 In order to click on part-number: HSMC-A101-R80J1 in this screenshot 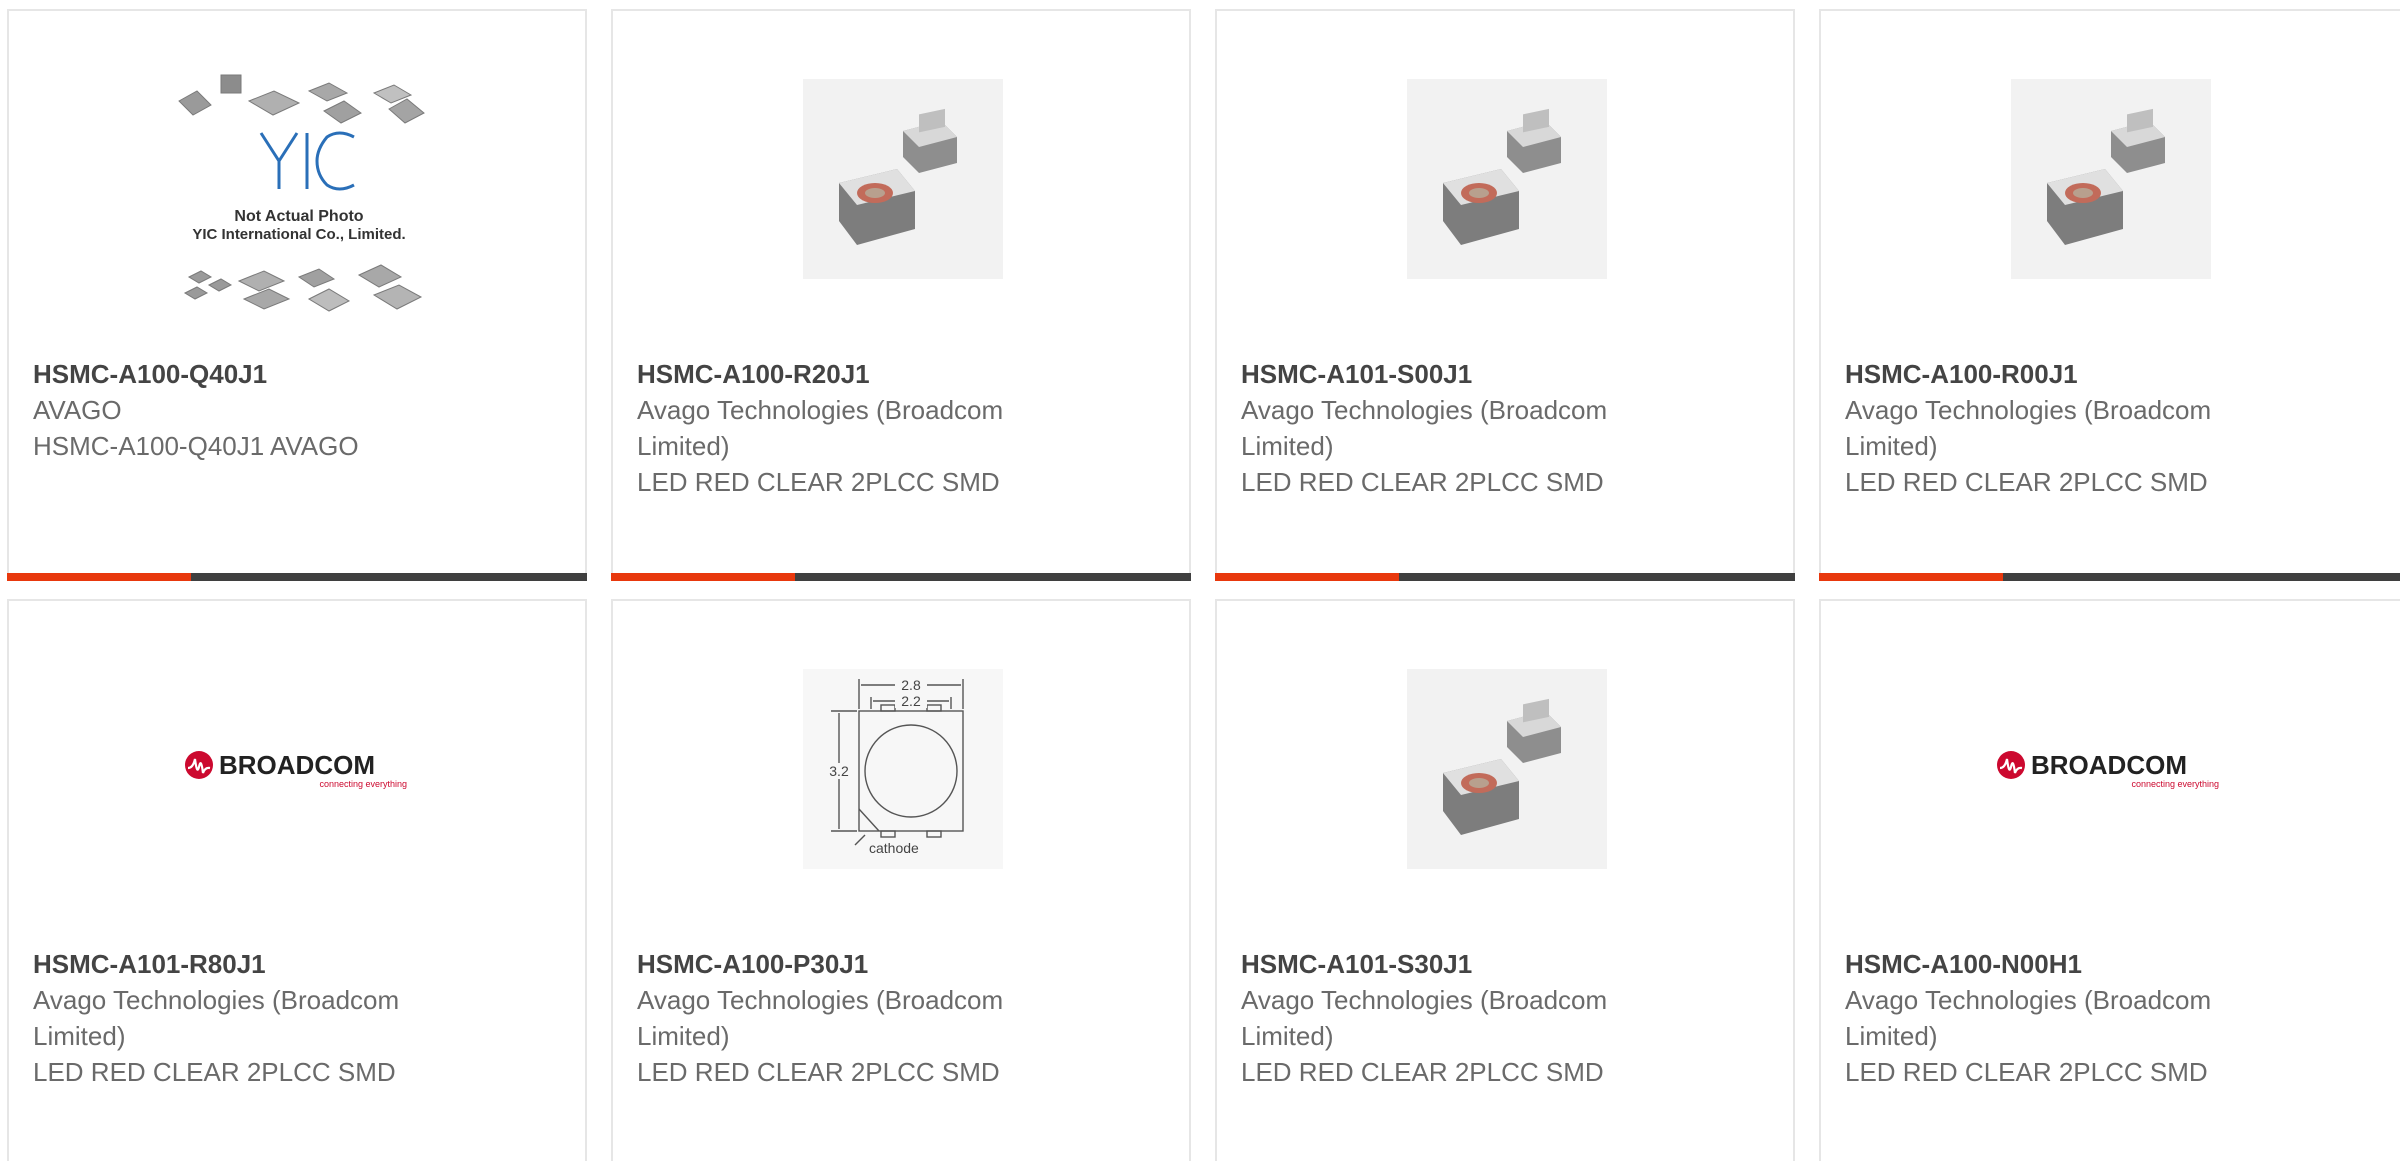, I will do `click(293, 964)`.